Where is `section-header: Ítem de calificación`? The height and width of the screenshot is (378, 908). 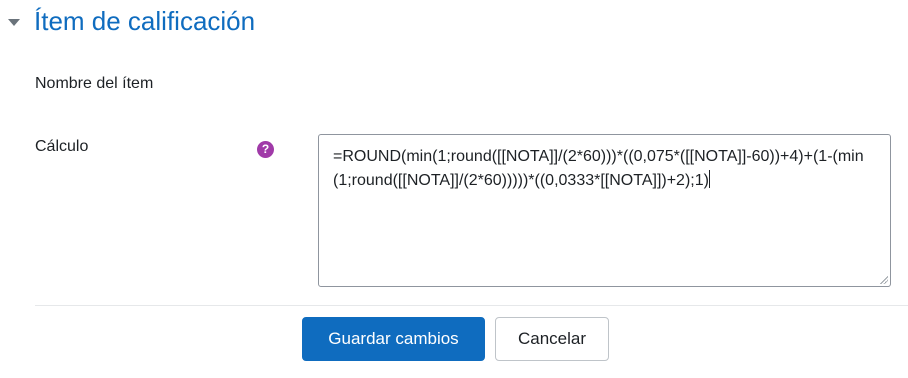
section-header: Ítem de calificación is located at coordinates (131, 21).